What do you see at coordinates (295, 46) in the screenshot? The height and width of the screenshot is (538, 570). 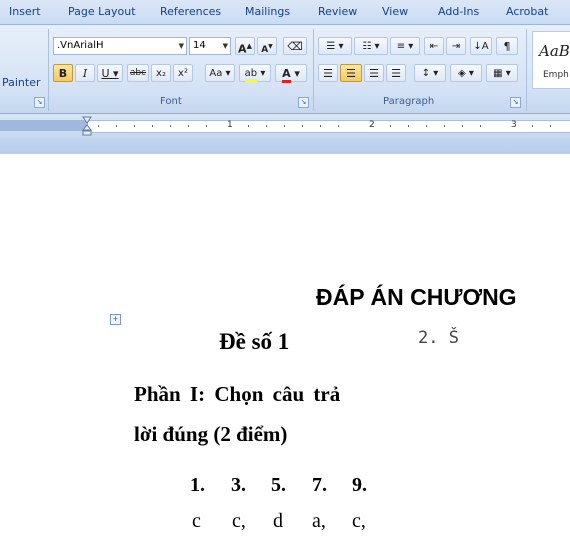 I see `clear-formatting-icon: ⌫` at bounding box center [295, 46].